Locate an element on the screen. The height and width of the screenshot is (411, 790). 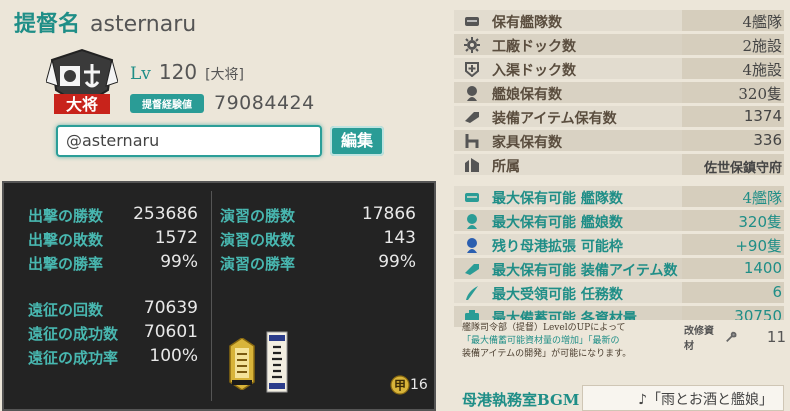
bgm-label: 母港執務室BGM is located at coordinates (521, 400).